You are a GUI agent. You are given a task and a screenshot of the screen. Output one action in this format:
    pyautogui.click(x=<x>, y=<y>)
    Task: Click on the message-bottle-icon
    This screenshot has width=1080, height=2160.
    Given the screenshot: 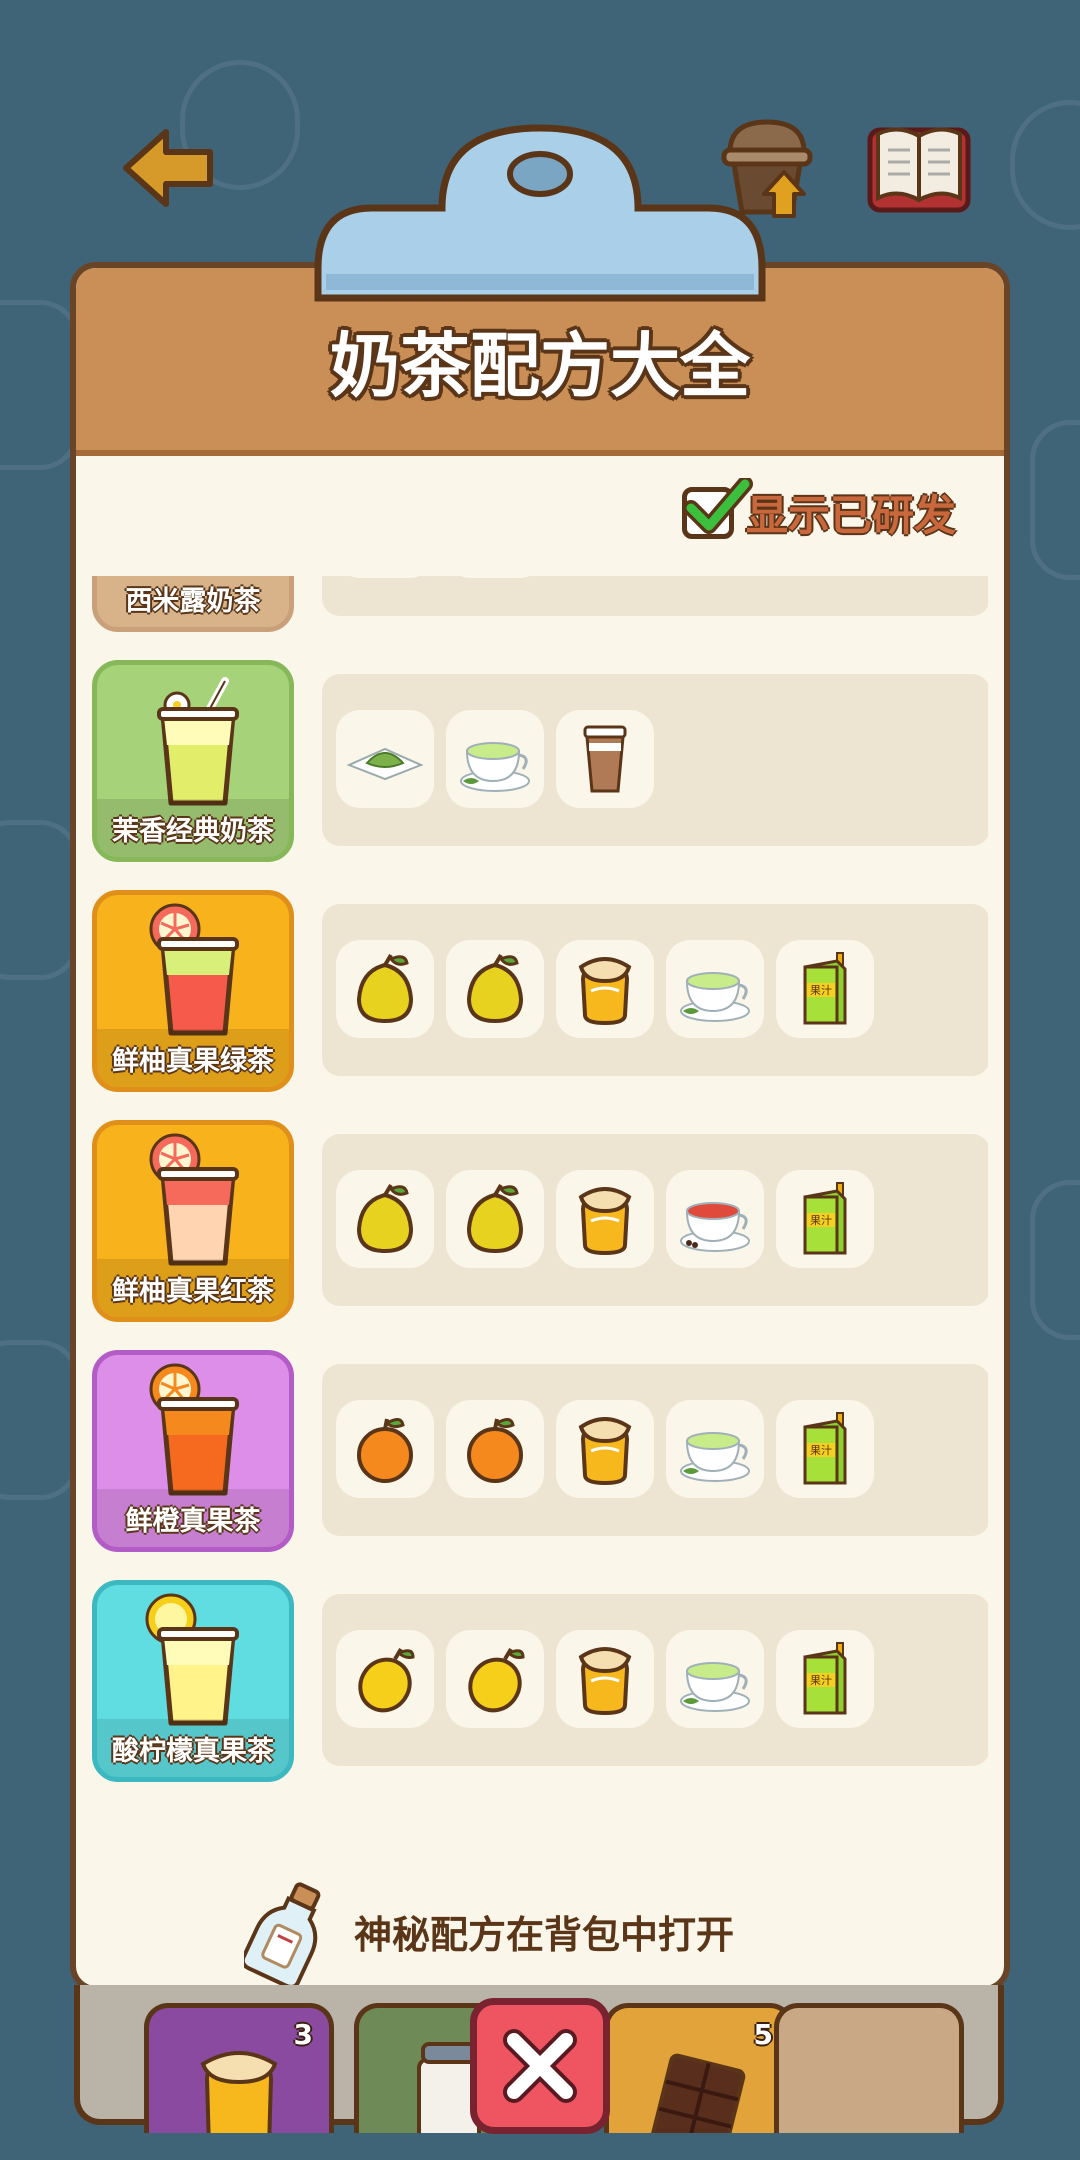 What is the action you would take?
    pyautogui.click(x=282, y=1935)
    